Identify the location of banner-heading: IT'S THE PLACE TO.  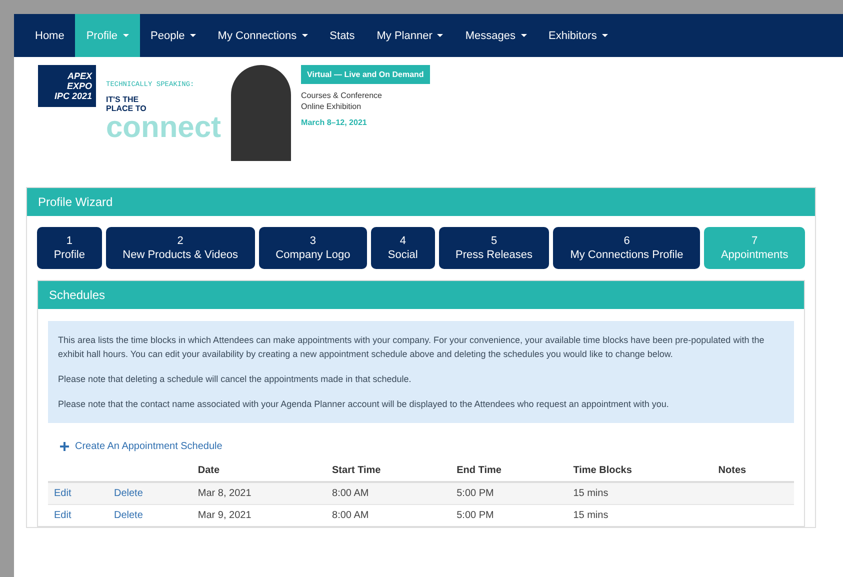
(127, 104).